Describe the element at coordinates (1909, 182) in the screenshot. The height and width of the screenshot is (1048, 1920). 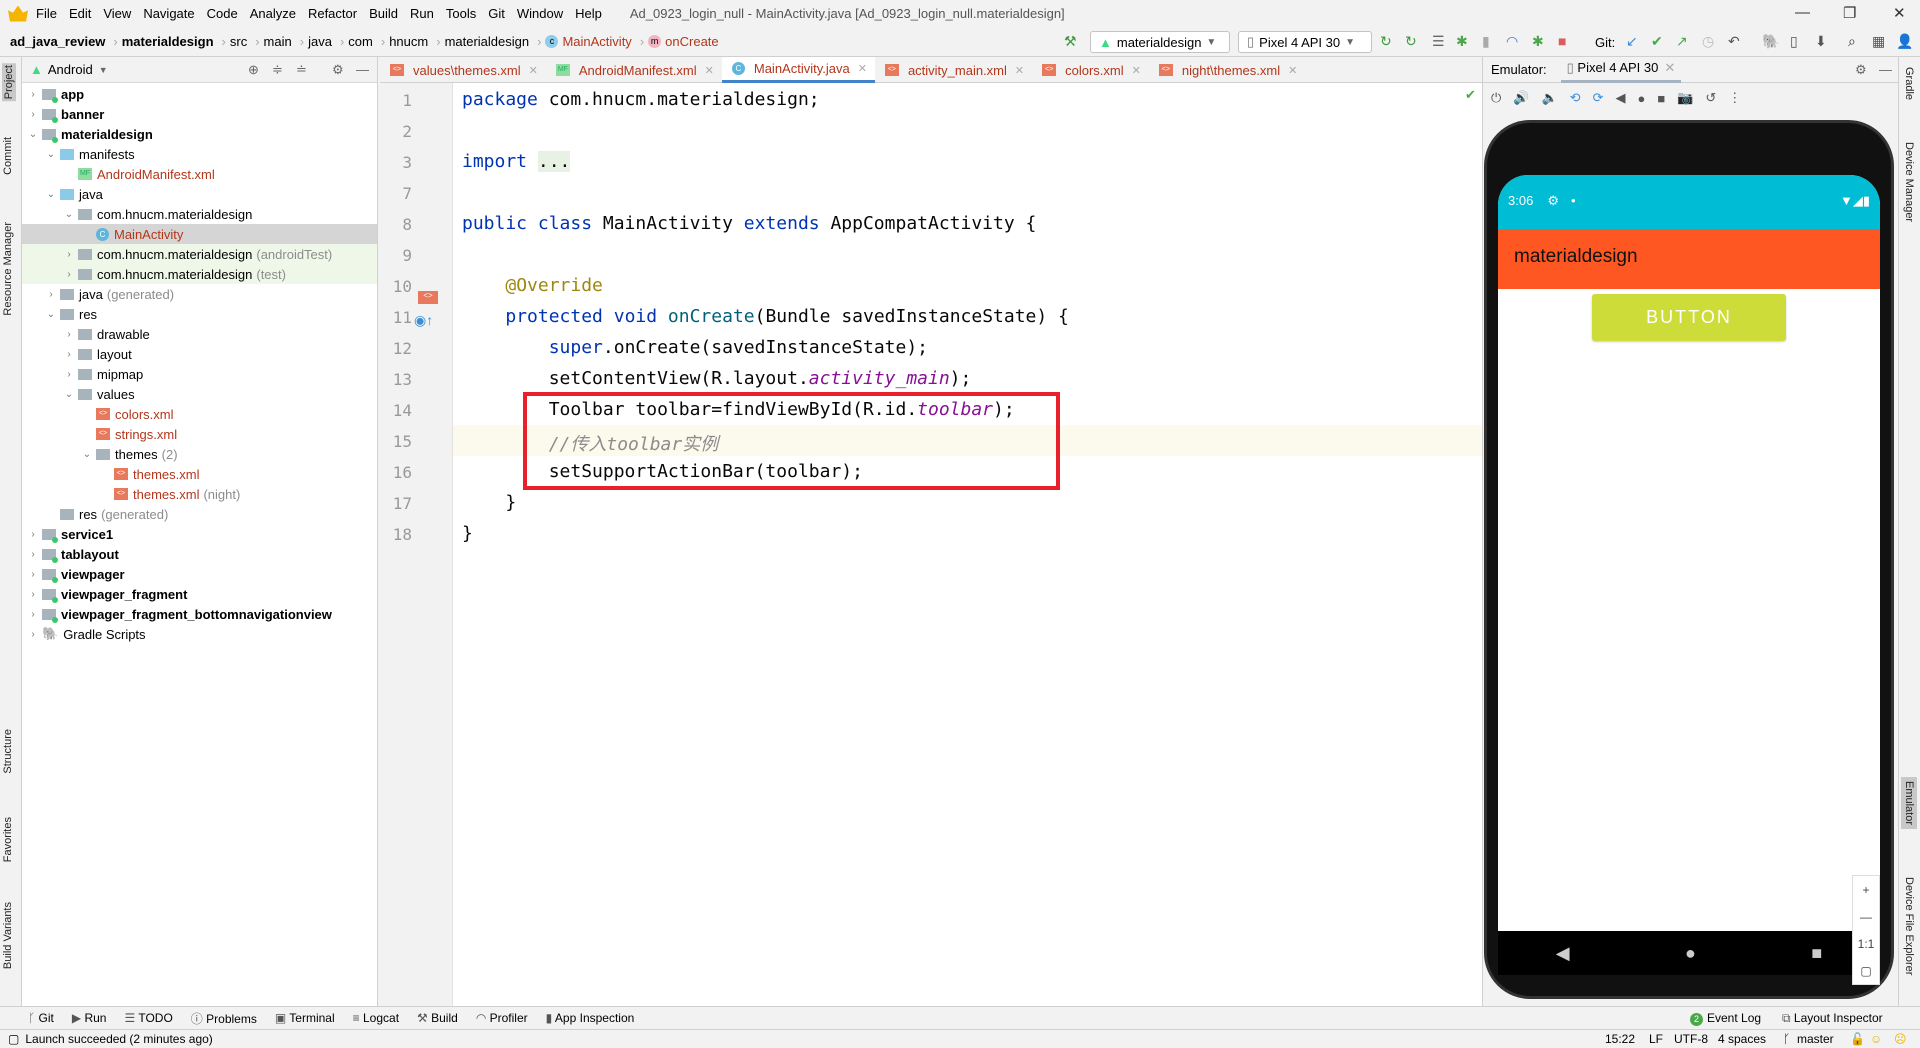
I see `tool-tab-device-manager: Device Manager` at that location.